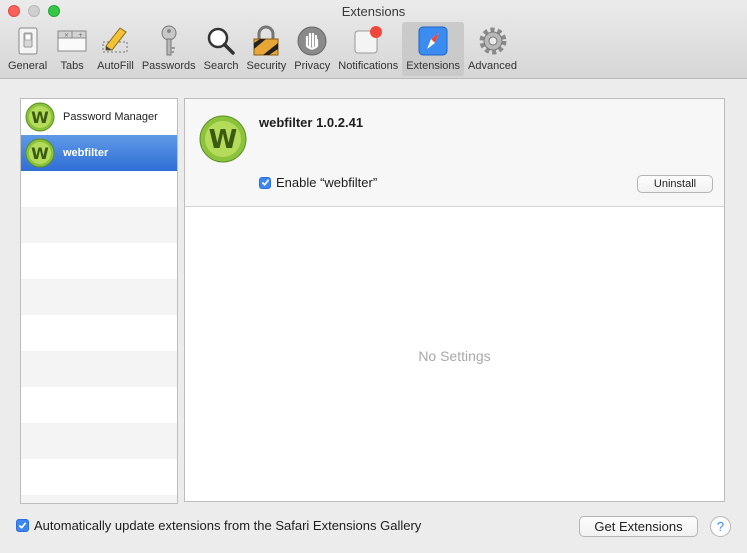 This screenshot has height=553, width=747. Describe the element at coordinates (110, 117) in the screenshot. I see `extension-item-label: Password Manager` at that location.